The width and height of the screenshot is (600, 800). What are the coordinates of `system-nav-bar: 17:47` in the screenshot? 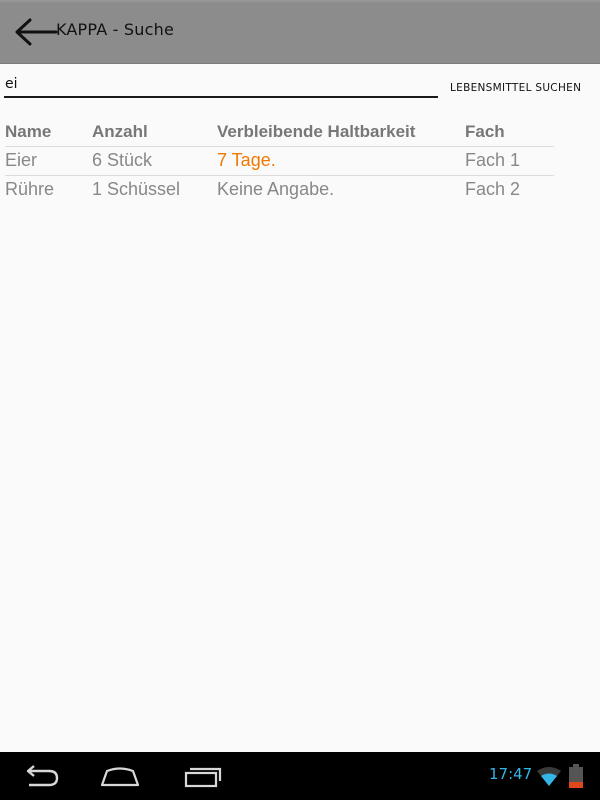 It's located at (300, 776).